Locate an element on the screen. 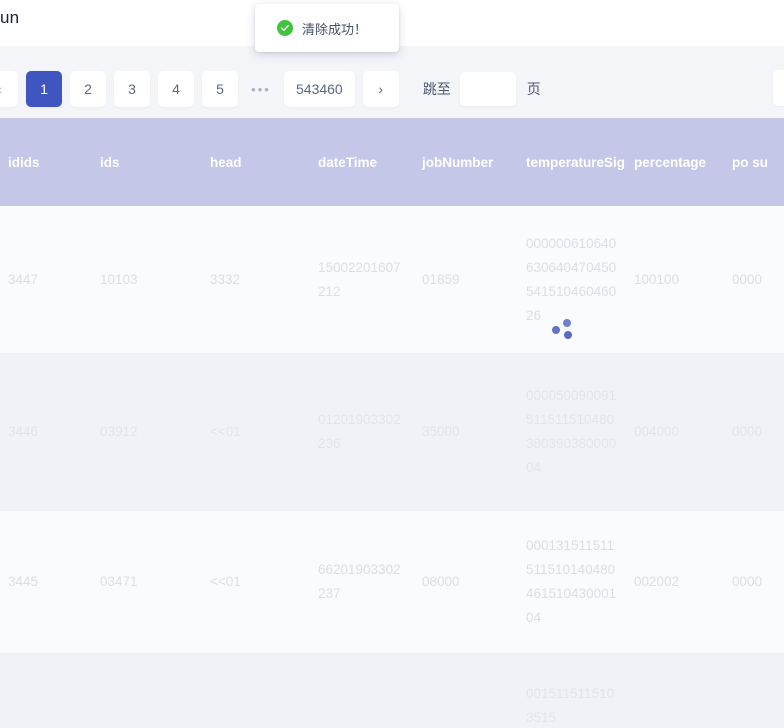 The width and height of the screenshot is (784, 728). cell-jobnumber: 01859 is located at coordinates (441, 279).